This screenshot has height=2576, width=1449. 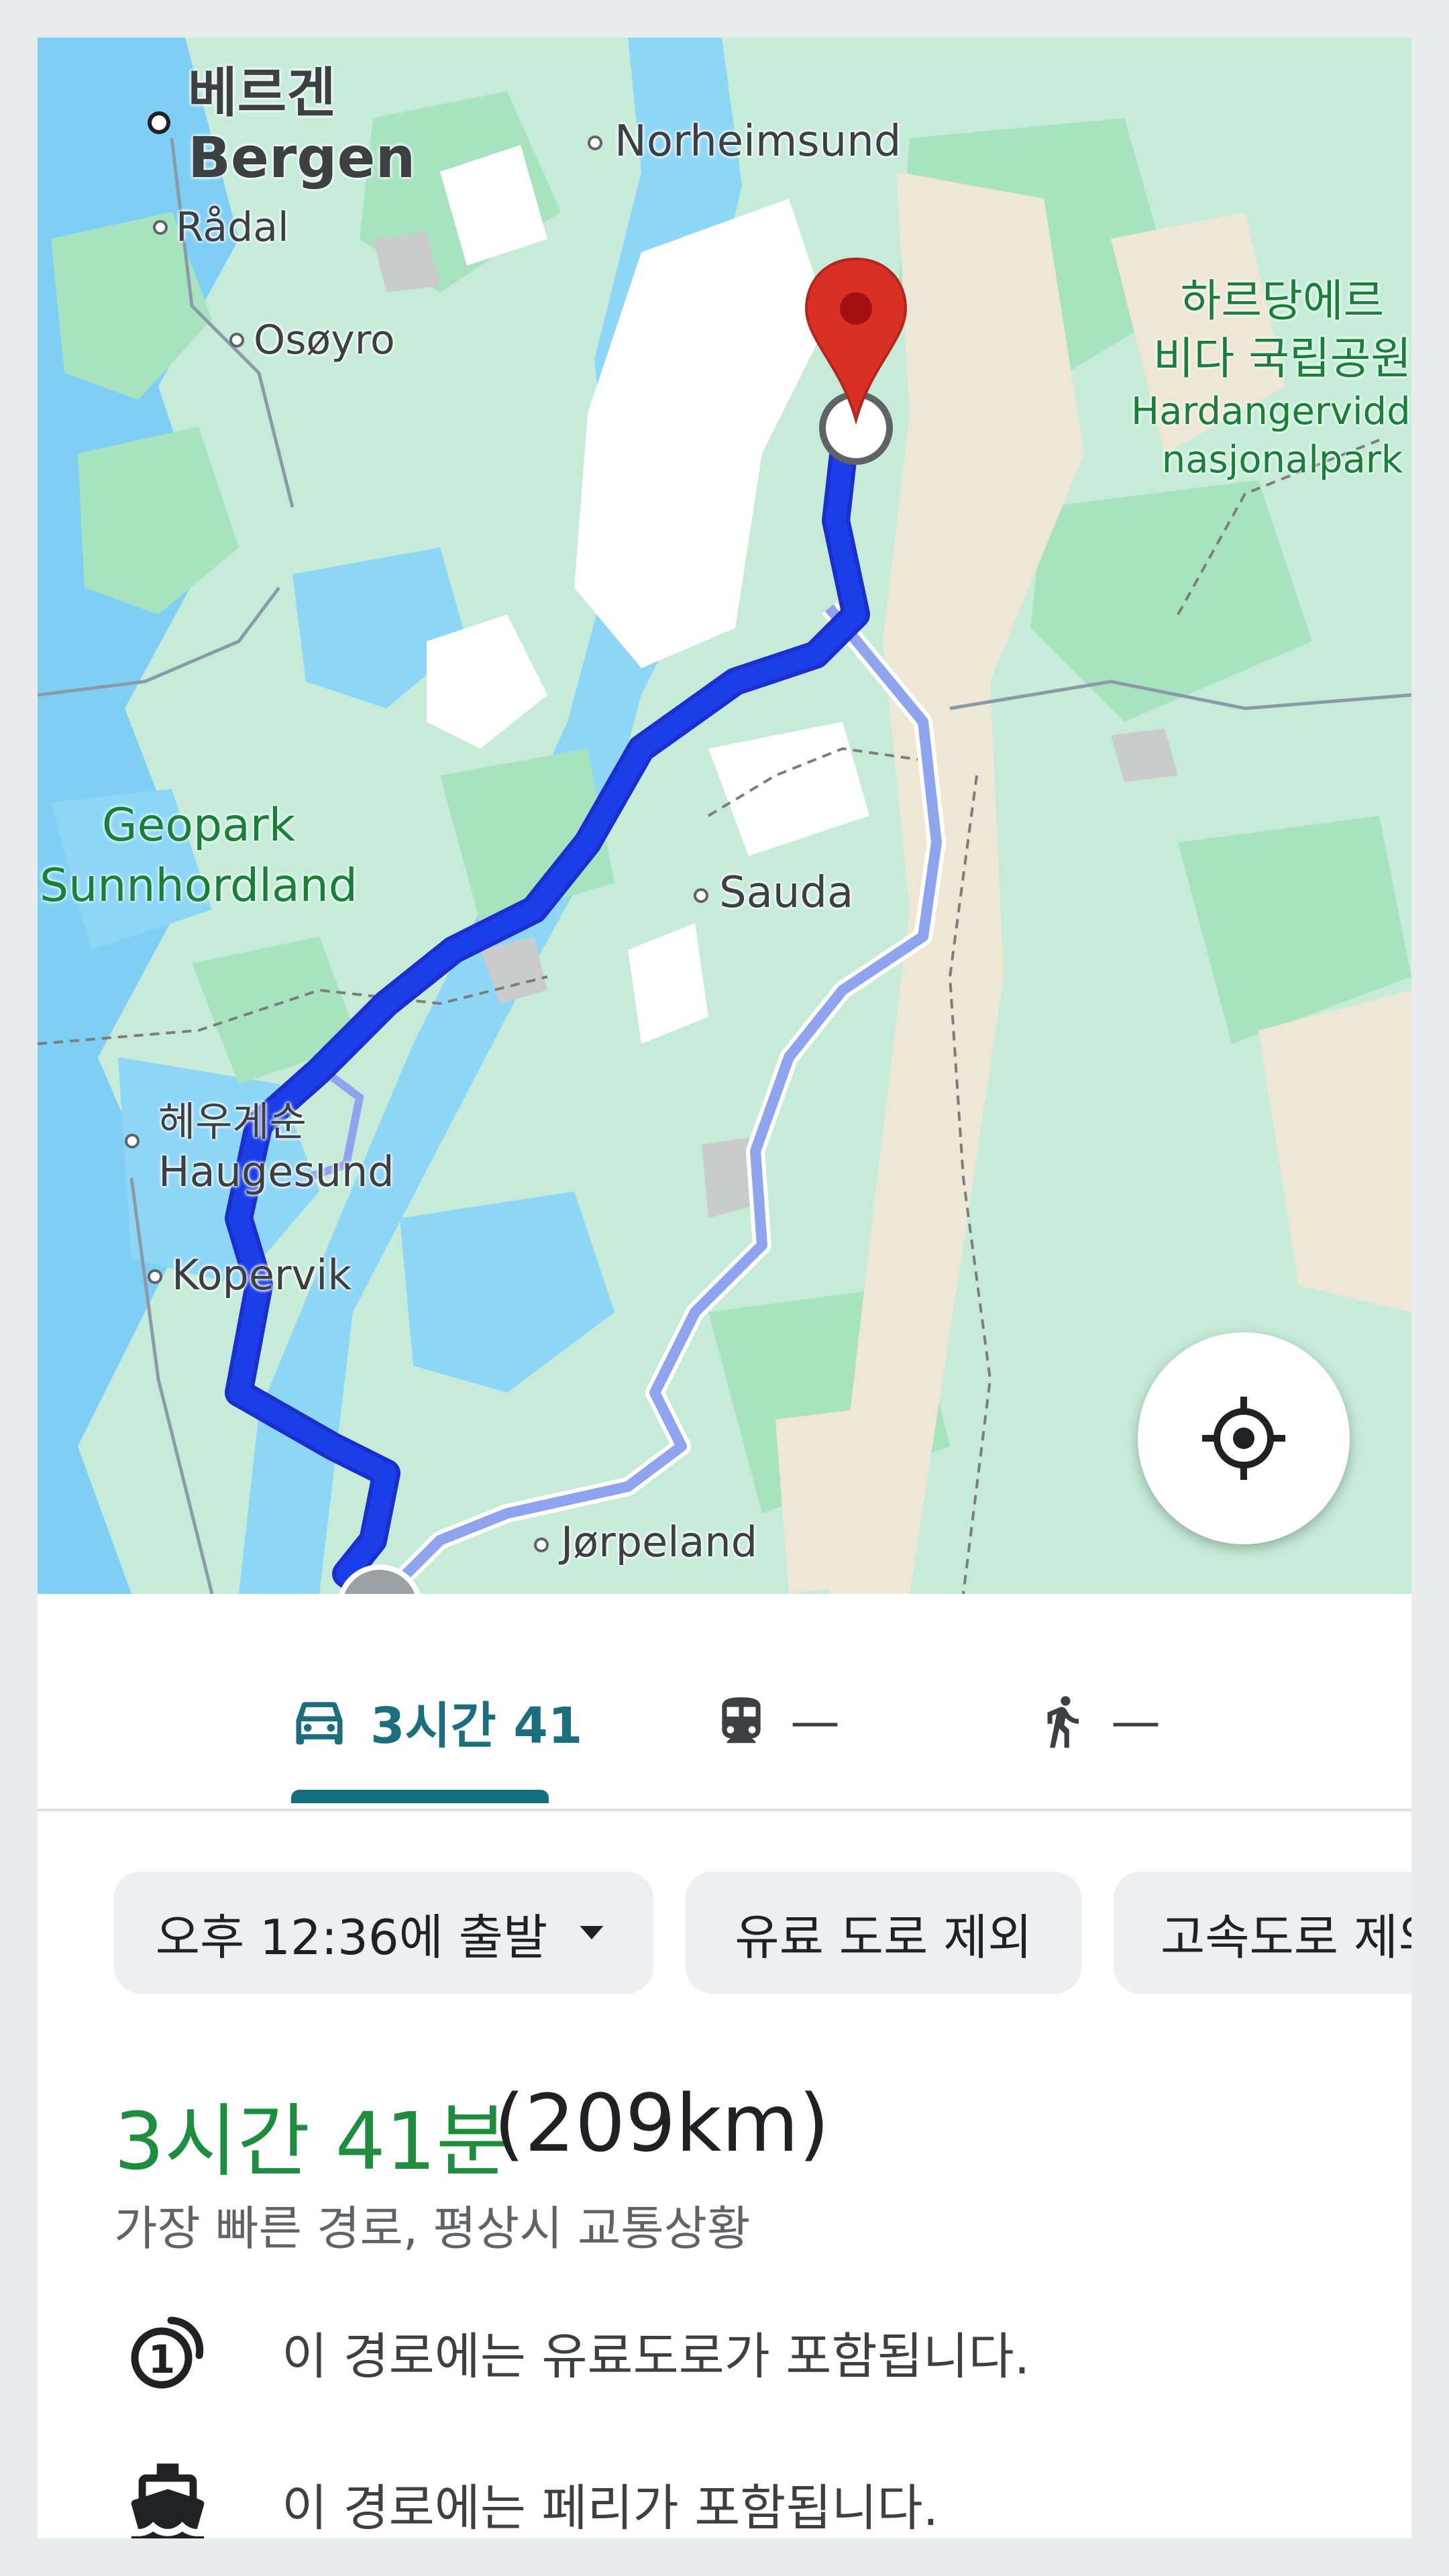 What do you see at coordinates (786, 893) in the screenshot?
I see `place-label-sauda: Sauda` at bounding box center [786, 893].